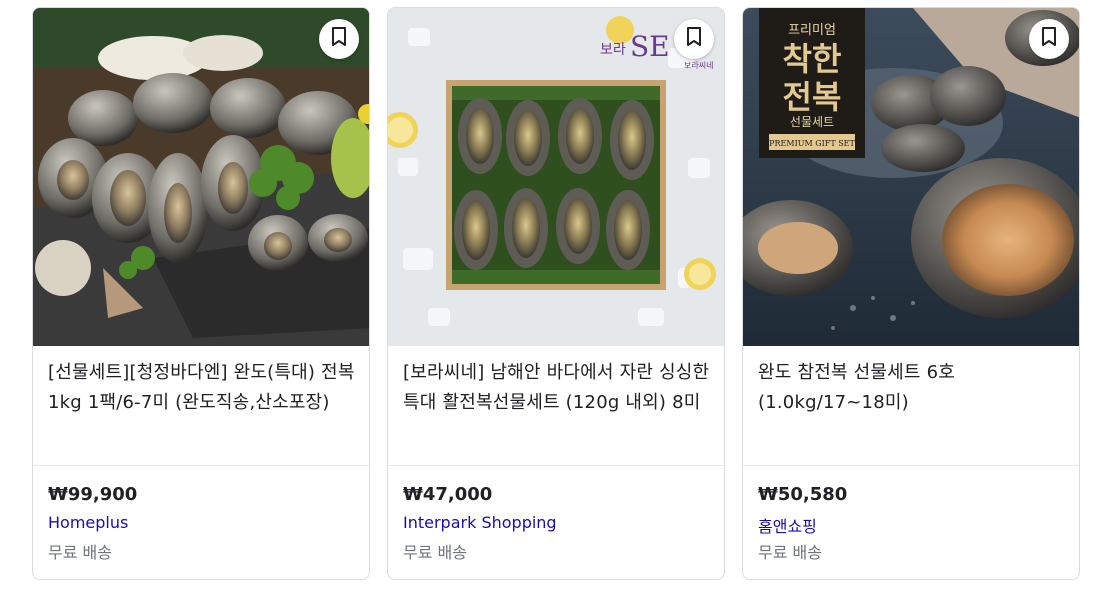 Image resolution: width=1097 pixels, height=597 pixels. What do you see at coordinates (812, 97) in the screenshot?
I see `svg-text: 전복` at bounding box center [812, 97].